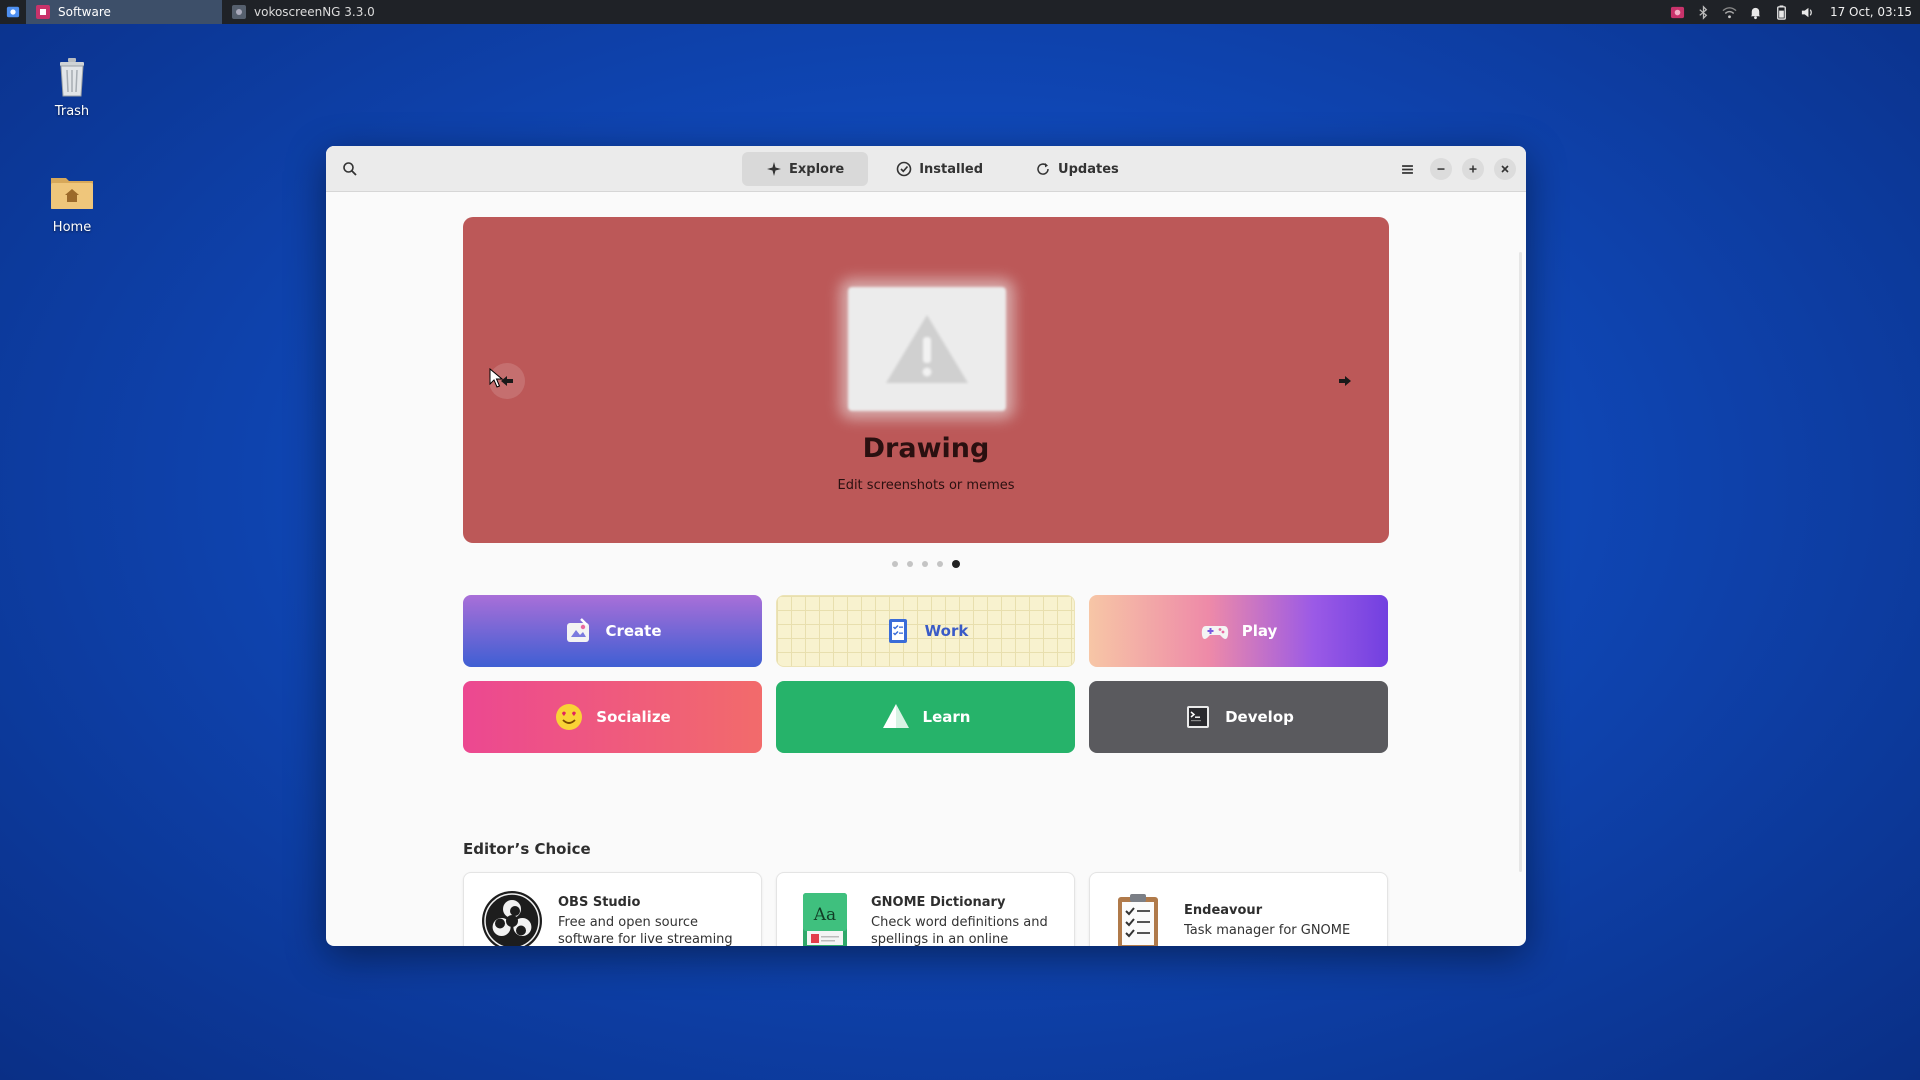  Describe the element at coordinates (1808, 12) in the screenshot. I see `volume-icon` at that location.